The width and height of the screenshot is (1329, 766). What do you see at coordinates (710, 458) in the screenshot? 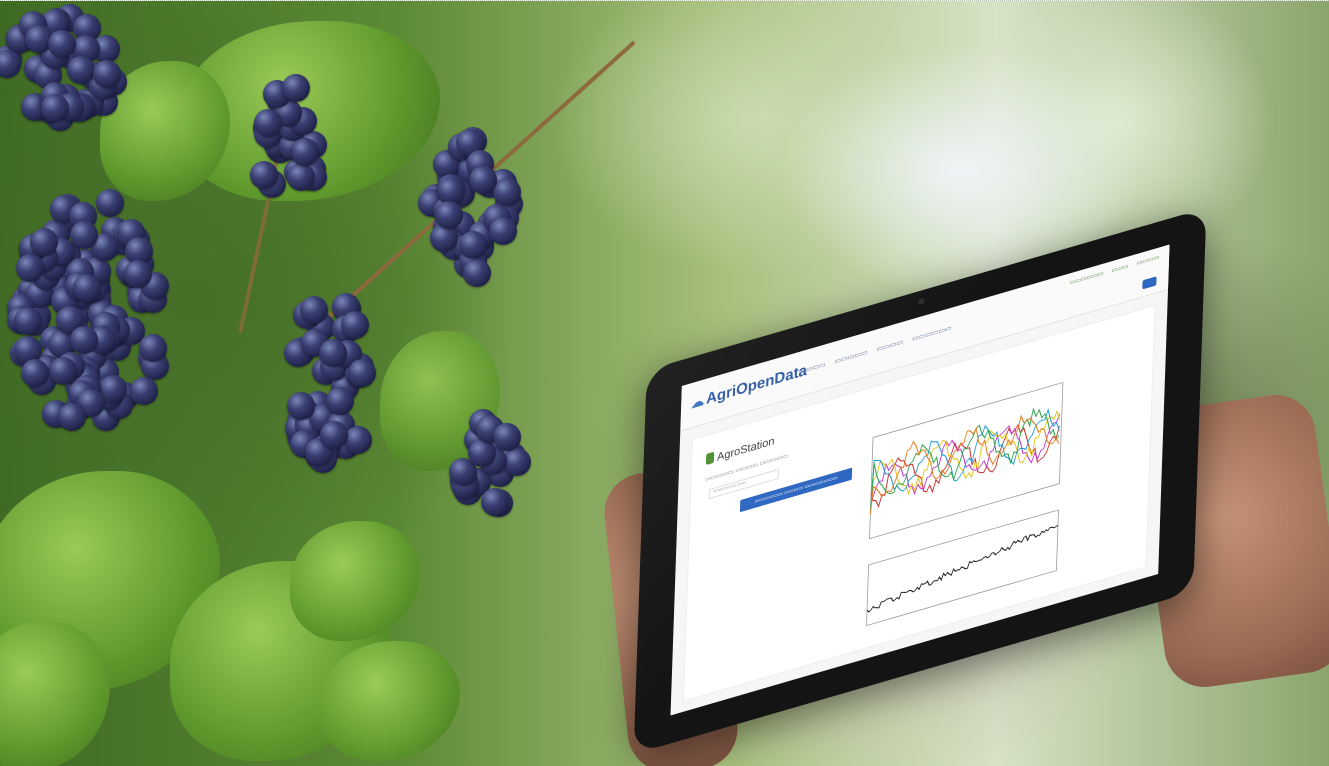
I see `station-icon` at bounding box center [710, 458].